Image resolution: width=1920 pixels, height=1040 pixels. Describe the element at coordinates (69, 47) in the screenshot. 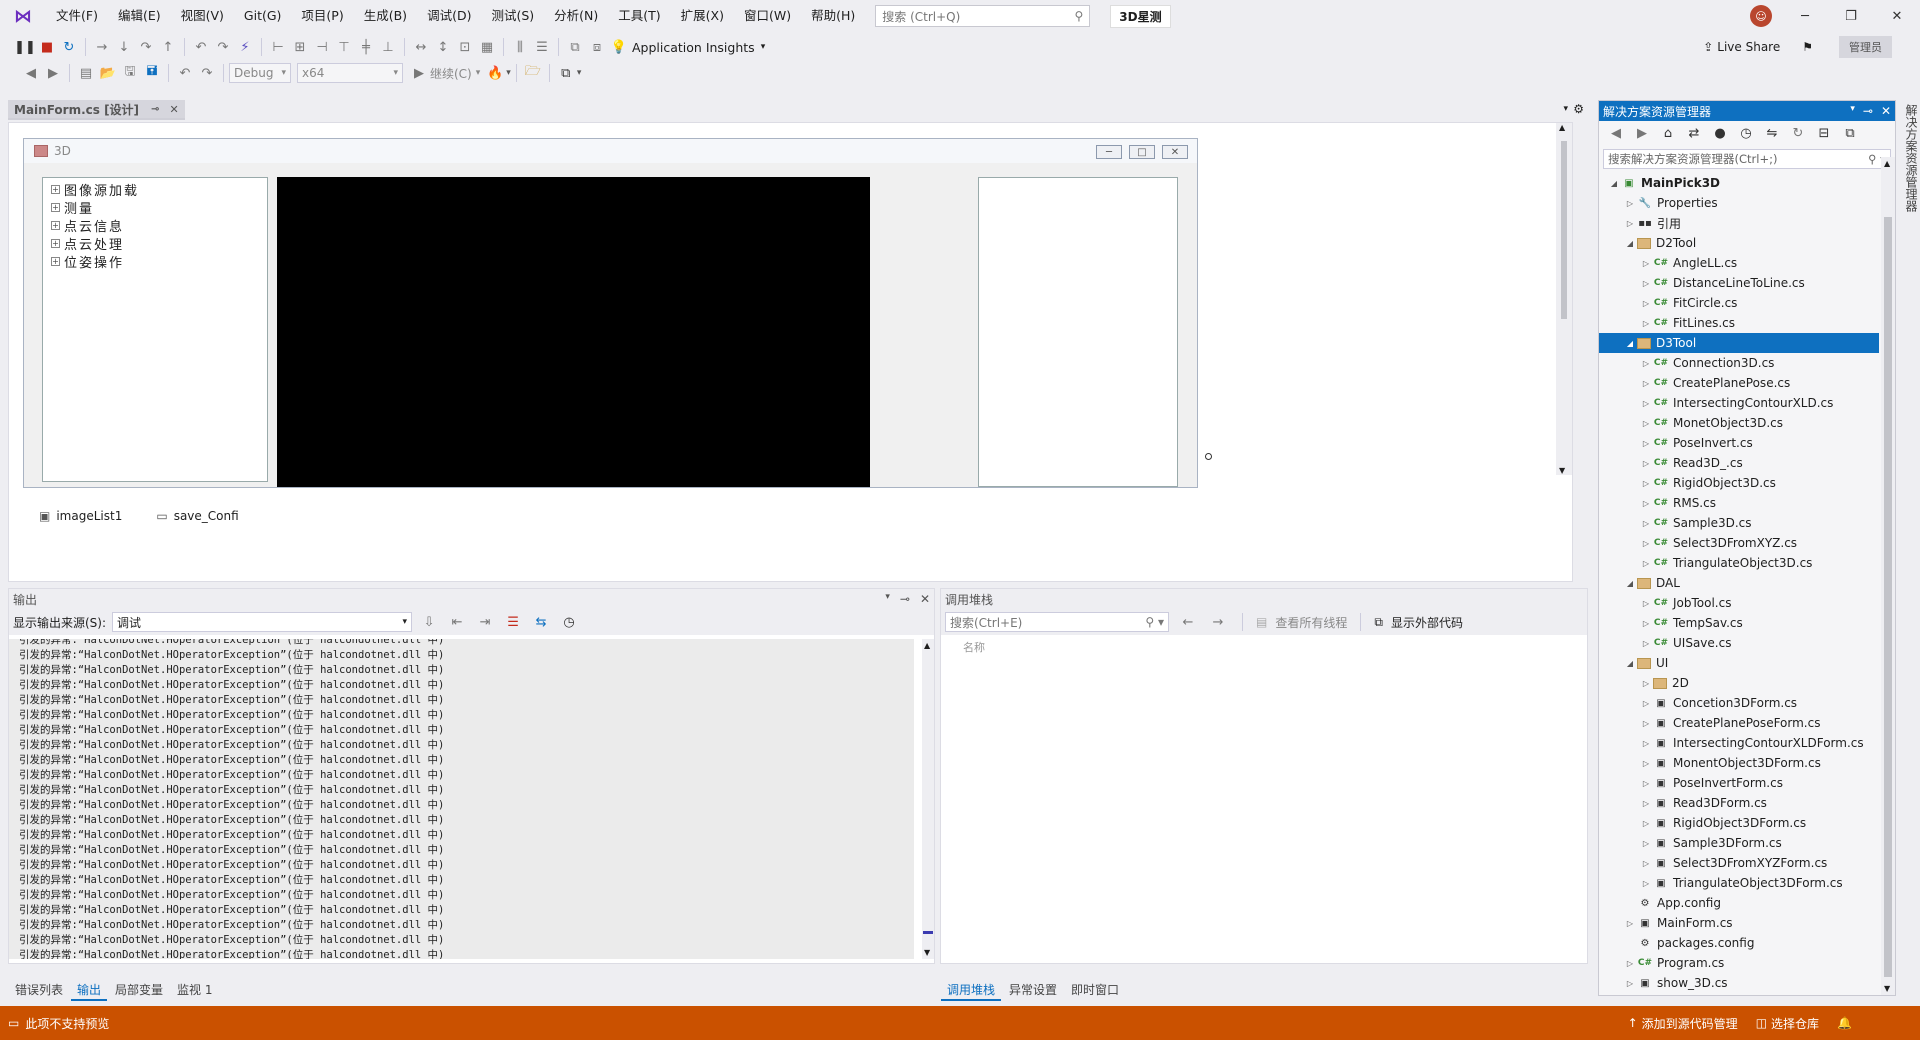

I see `restart-icon: ↻` at that location.